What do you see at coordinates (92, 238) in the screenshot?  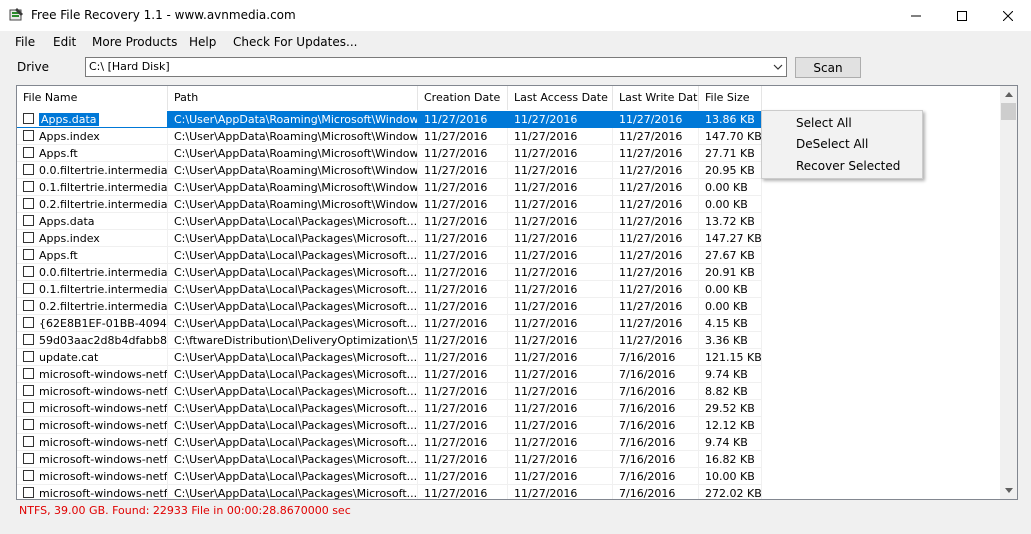 I see `cell-file-name: Apps.index` at bounding box center [92, 238].